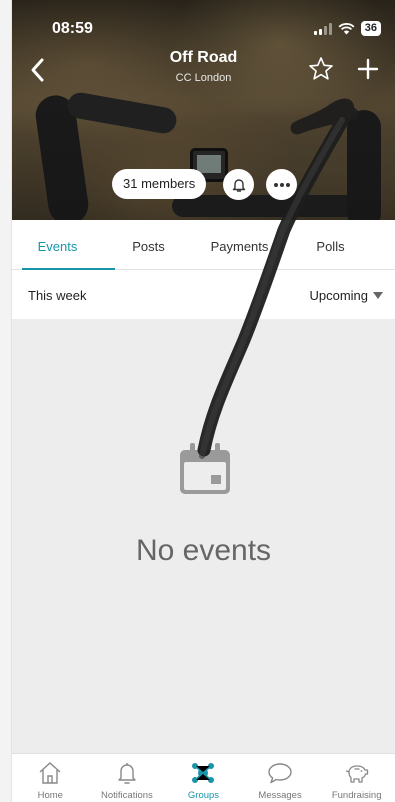  Describe the element at coordinates (321, 69) in the screenshot. I see `star-icon` at that location.